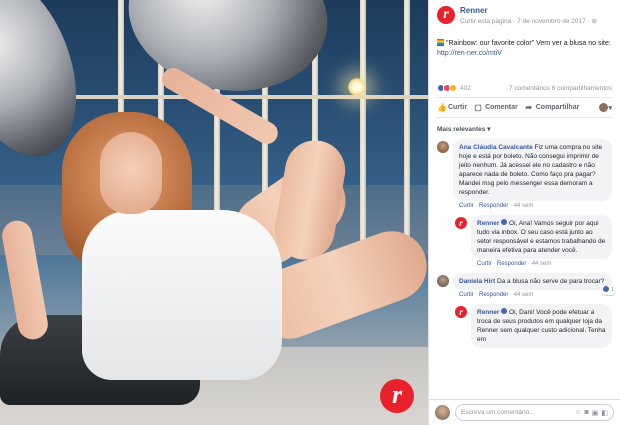 The width and height of the screenshot is (620, 425). I want to click on comment-author: Daniela Hirt, so click(477, 281).